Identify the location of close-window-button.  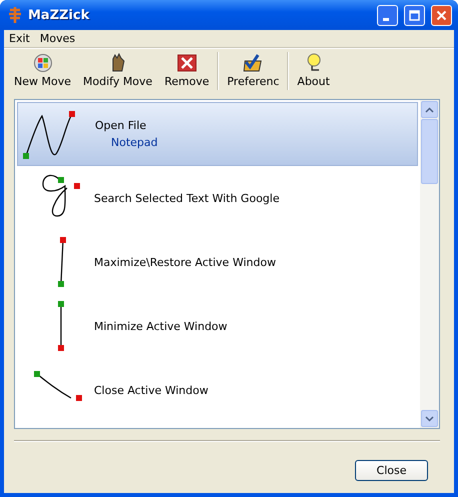
(441, 15).